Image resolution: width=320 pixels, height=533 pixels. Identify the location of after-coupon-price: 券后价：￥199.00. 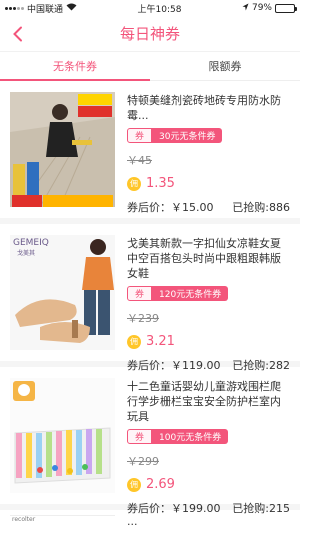
(174, 508).